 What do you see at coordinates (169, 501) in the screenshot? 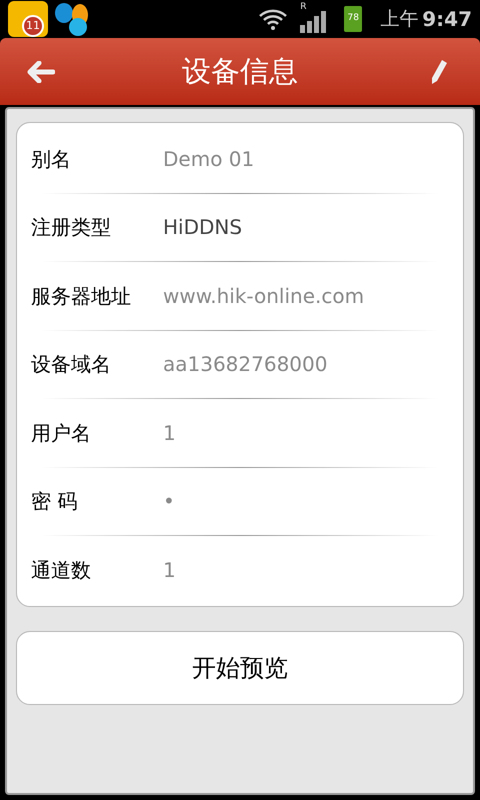
I see `field-value: •` at bounding box center [169, 501].